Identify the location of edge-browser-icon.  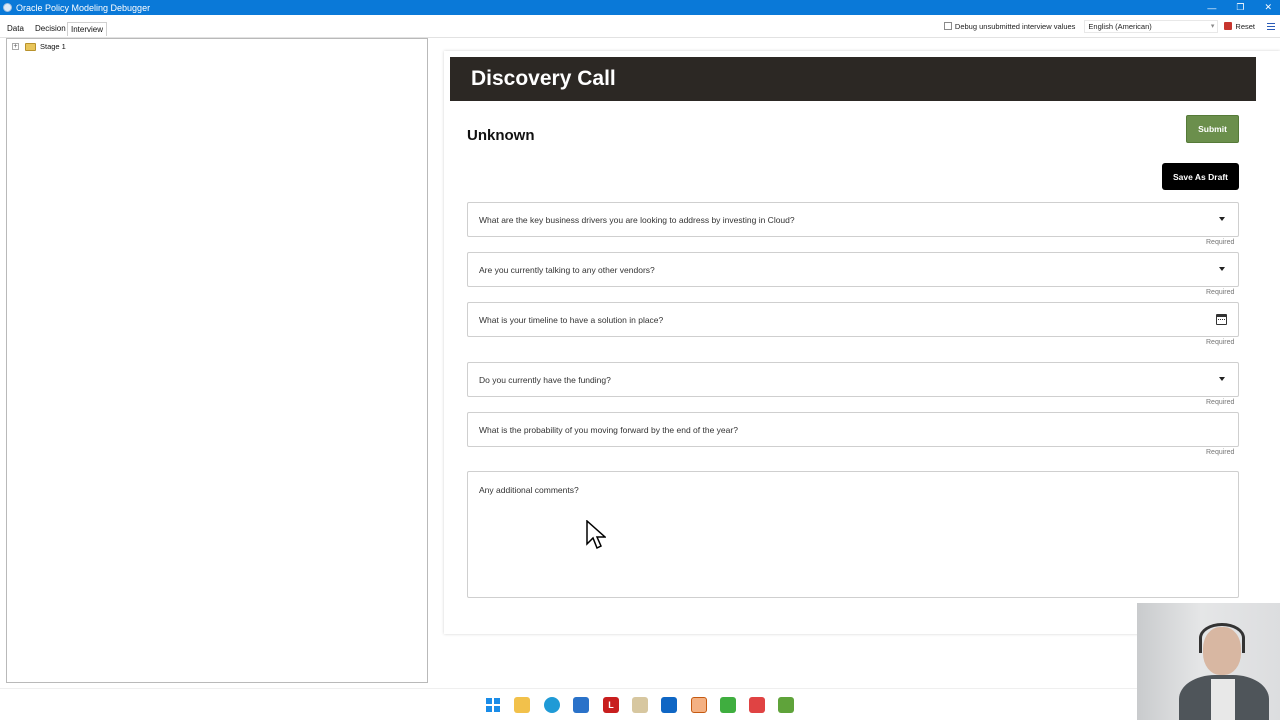
(552, 705).